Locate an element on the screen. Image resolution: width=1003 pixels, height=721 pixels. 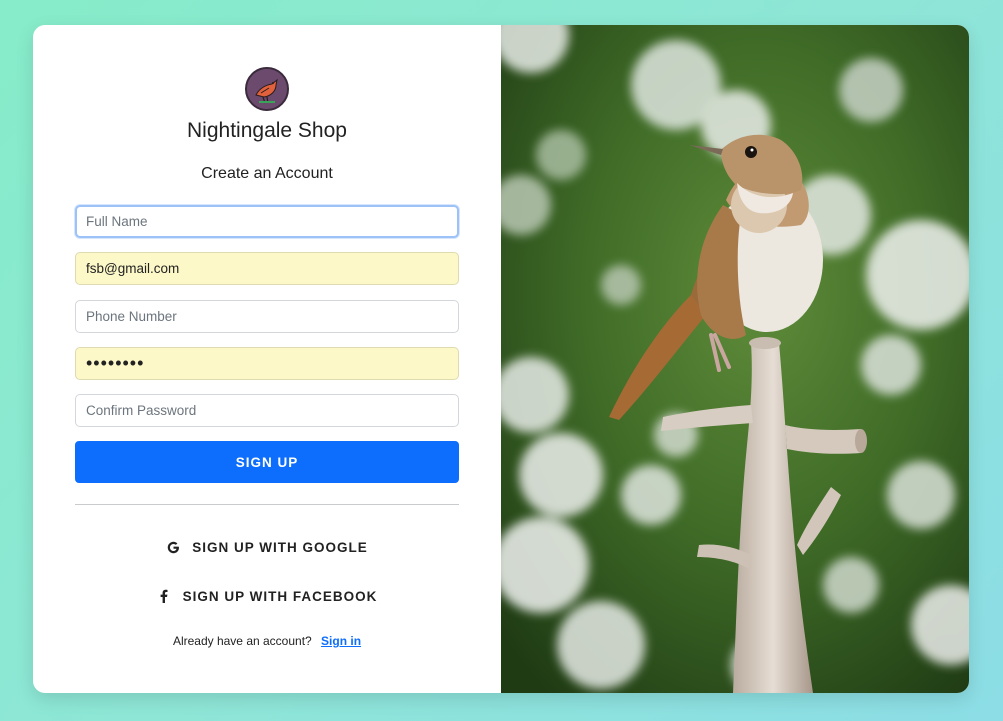
confirm-password-input is located at coordinates (267, 410).